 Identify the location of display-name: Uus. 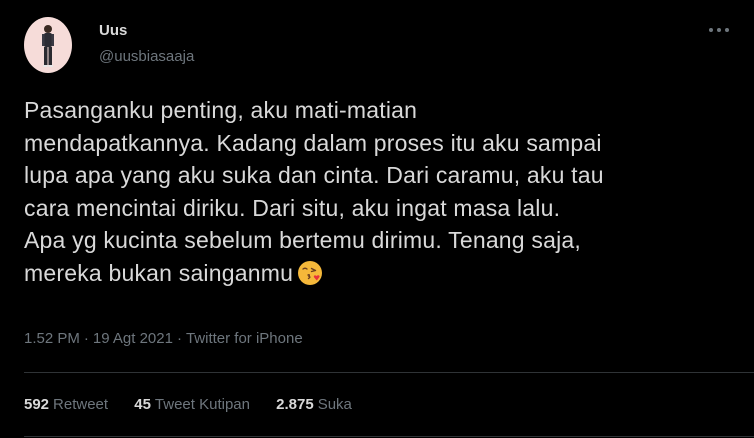
(113, 30).